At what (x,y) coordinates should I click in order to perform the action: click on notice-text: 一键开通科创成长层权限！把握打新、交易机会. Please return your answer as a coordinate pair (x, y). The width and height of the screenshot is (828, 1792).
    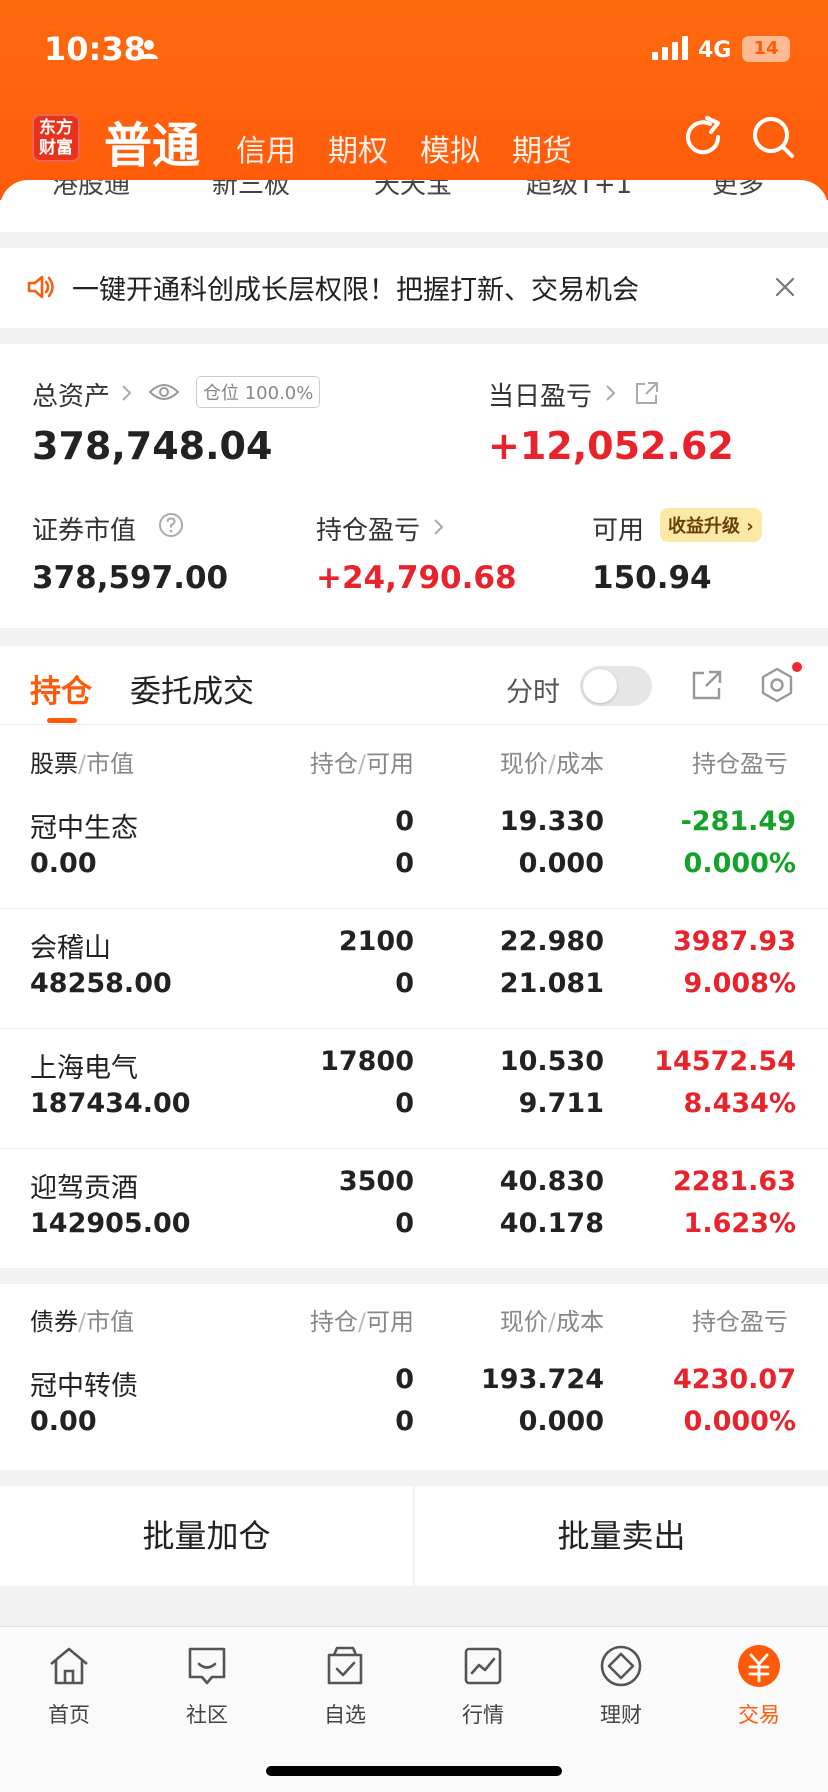
    Looking at the image, I should click on (355, 290).